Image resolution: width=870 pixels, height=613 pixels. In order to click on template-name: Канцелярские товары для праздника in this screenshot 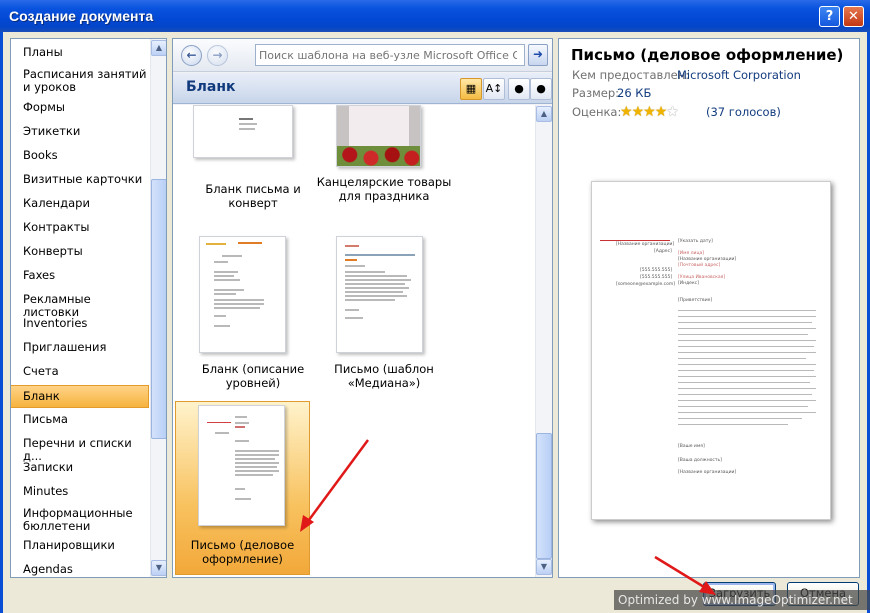, I will do `click(384, 189)`.